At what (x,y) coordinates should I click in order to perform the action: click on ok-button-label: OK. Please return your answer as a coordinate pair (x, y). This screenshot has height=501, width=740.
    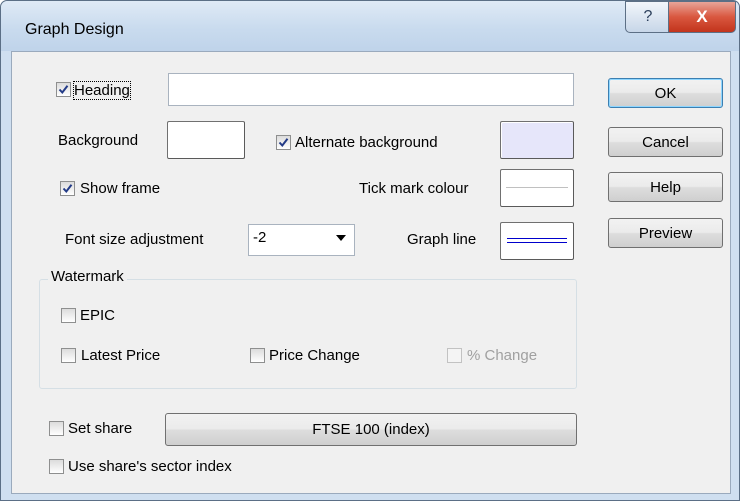
    Looking at the image, I should click on (665, 93).